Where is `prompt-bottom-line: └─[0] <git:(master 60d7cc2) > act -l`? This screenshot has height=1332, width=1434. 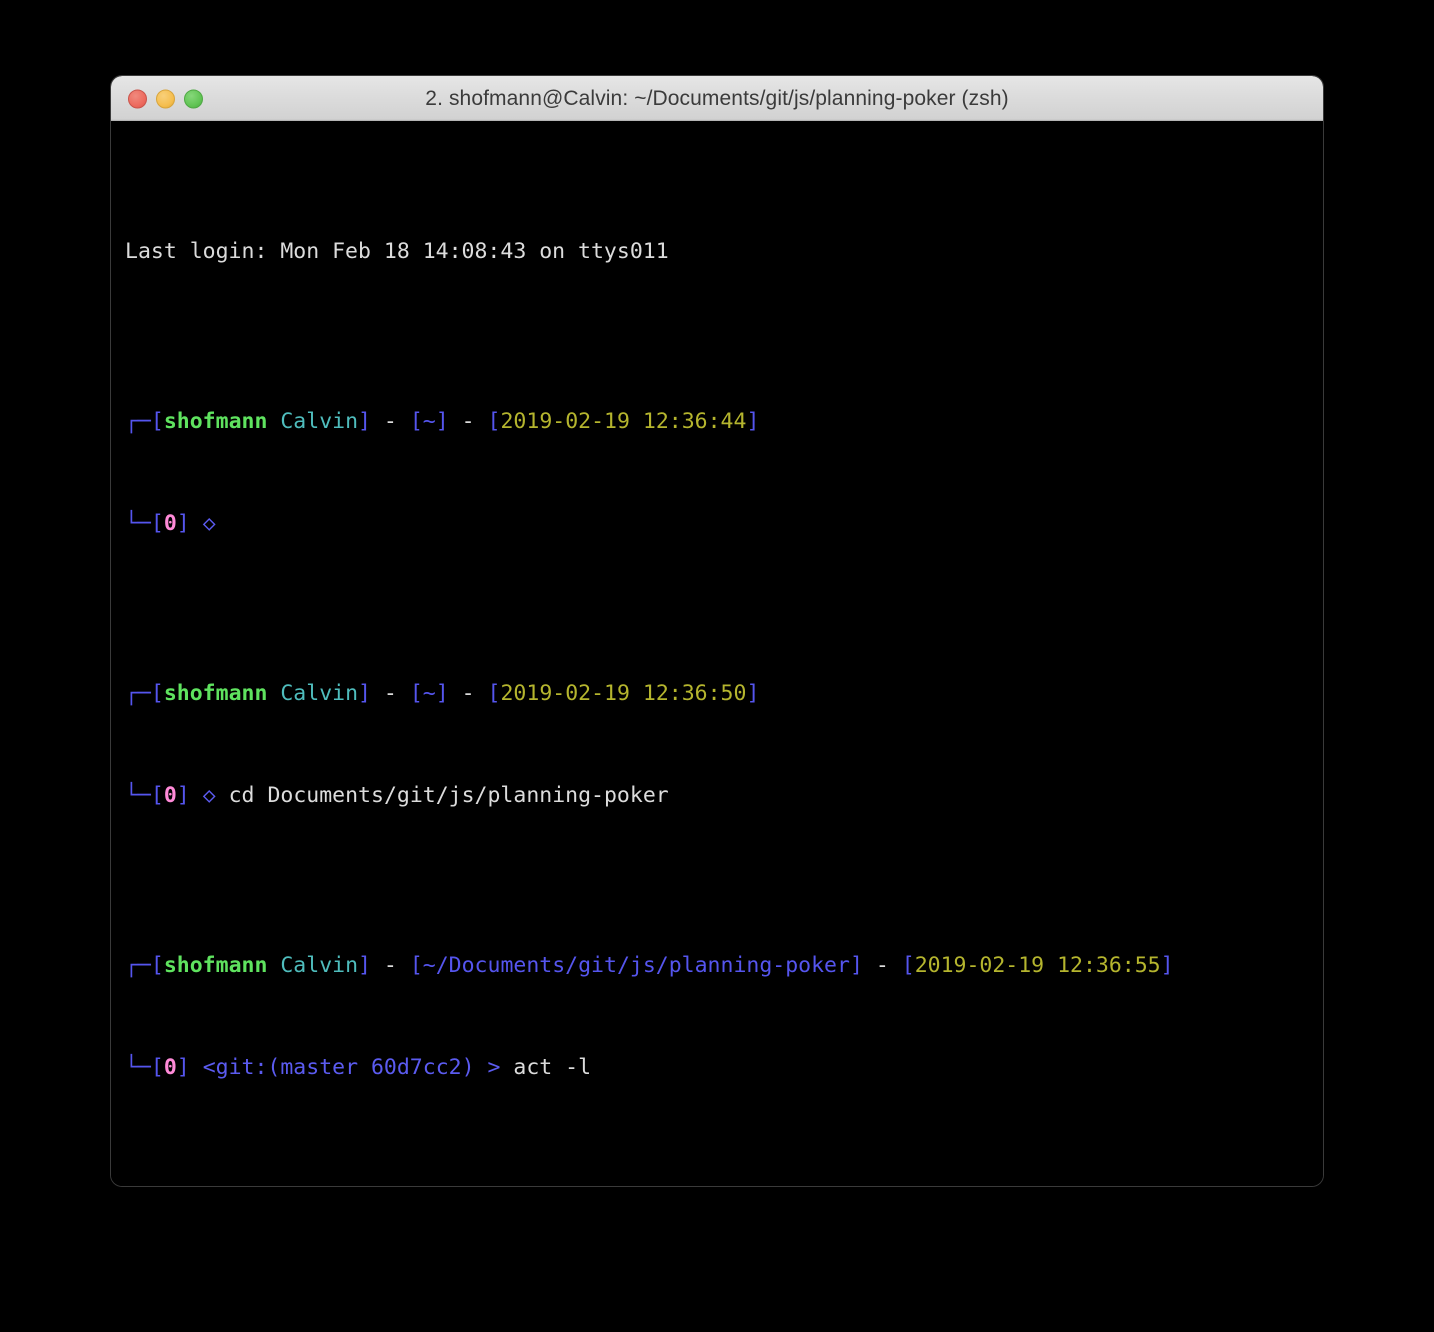
prompt-bottom-line: └─[0] <git:(master 60d7cc2) > act -l is located at coordinates (724, 1068).